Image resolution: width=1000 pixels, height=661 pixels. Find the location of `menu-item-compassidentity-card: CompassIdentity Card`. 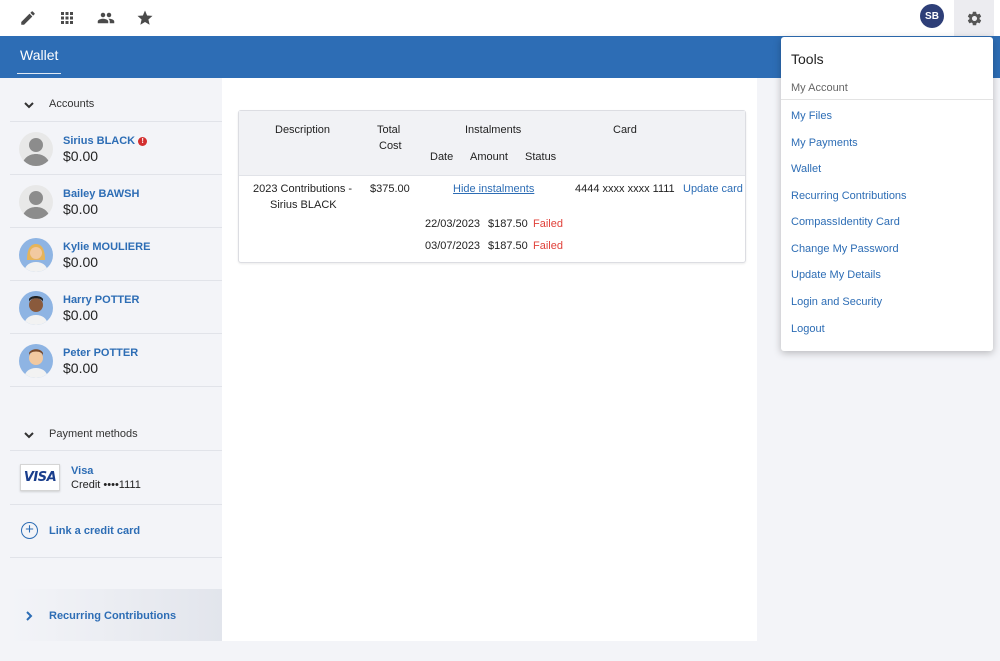

menu-item-compassidentity-card: CompassIdentity Card is located at coordinates (845, 222).